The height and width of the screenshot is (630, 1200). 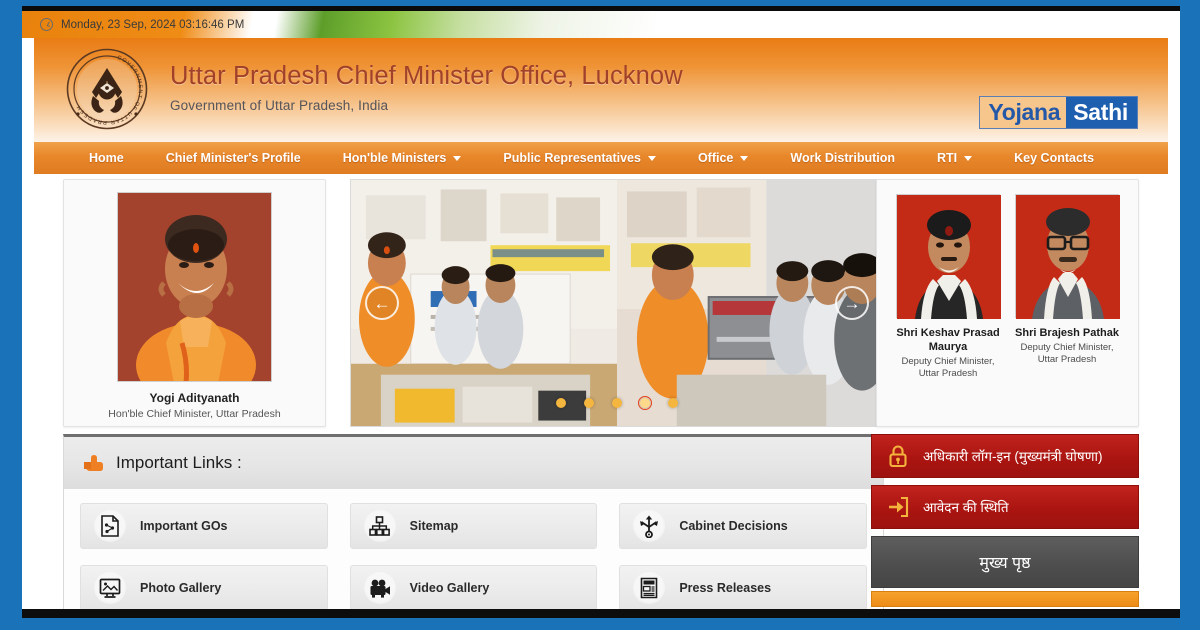 I want to click on link-photo-gallery: Photo Gallery, so click(x=204, y=588).